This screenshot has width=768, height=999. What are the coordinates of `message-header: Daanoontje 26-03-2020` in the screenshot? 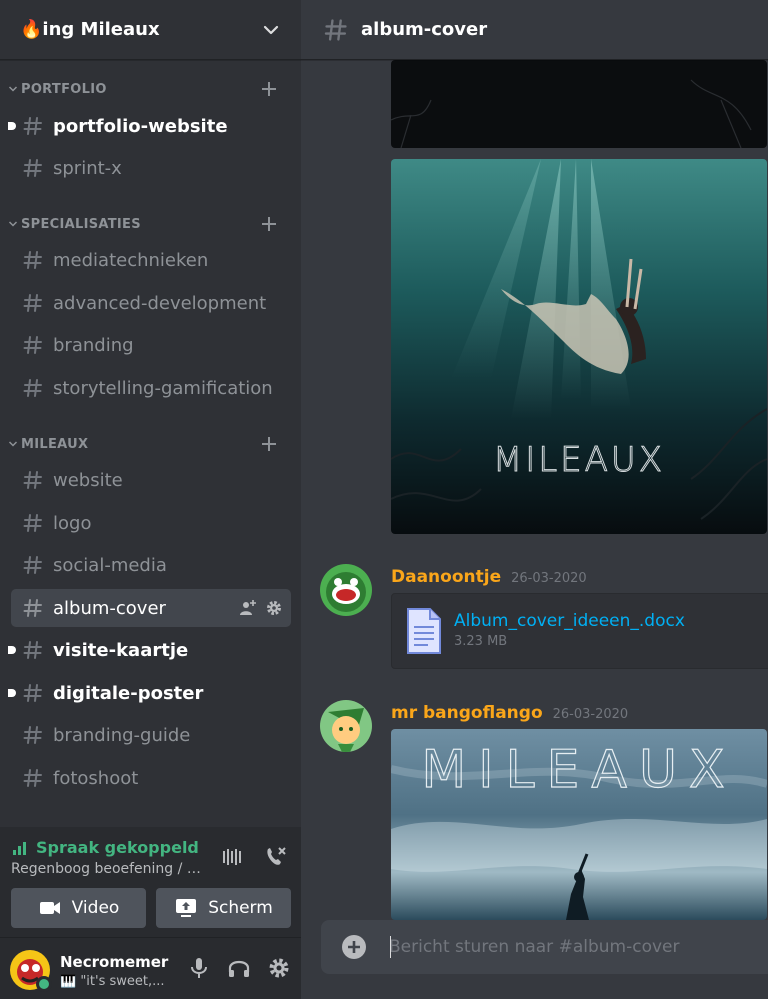 It's located at (489, 577).